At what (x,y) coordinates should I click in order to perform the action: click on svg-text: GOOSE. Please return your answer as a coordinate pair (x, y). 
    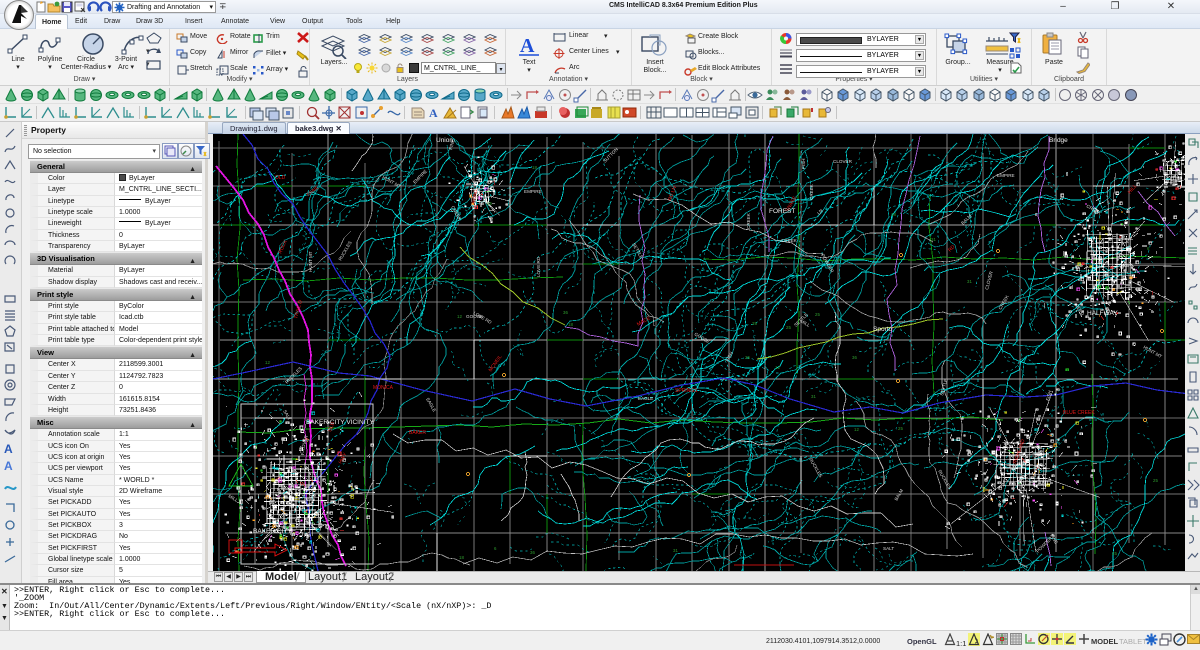
    Looking at the image, I should click on (474, 316).